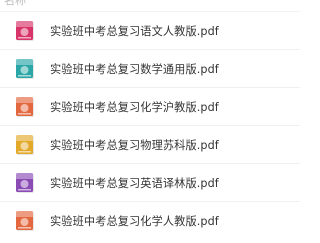  What do you see at coordinates (134, 69) in the screenshot?
I see `file-name: 实验班中考总复习数学通用版.pdf` at bounding box center [134, 69].